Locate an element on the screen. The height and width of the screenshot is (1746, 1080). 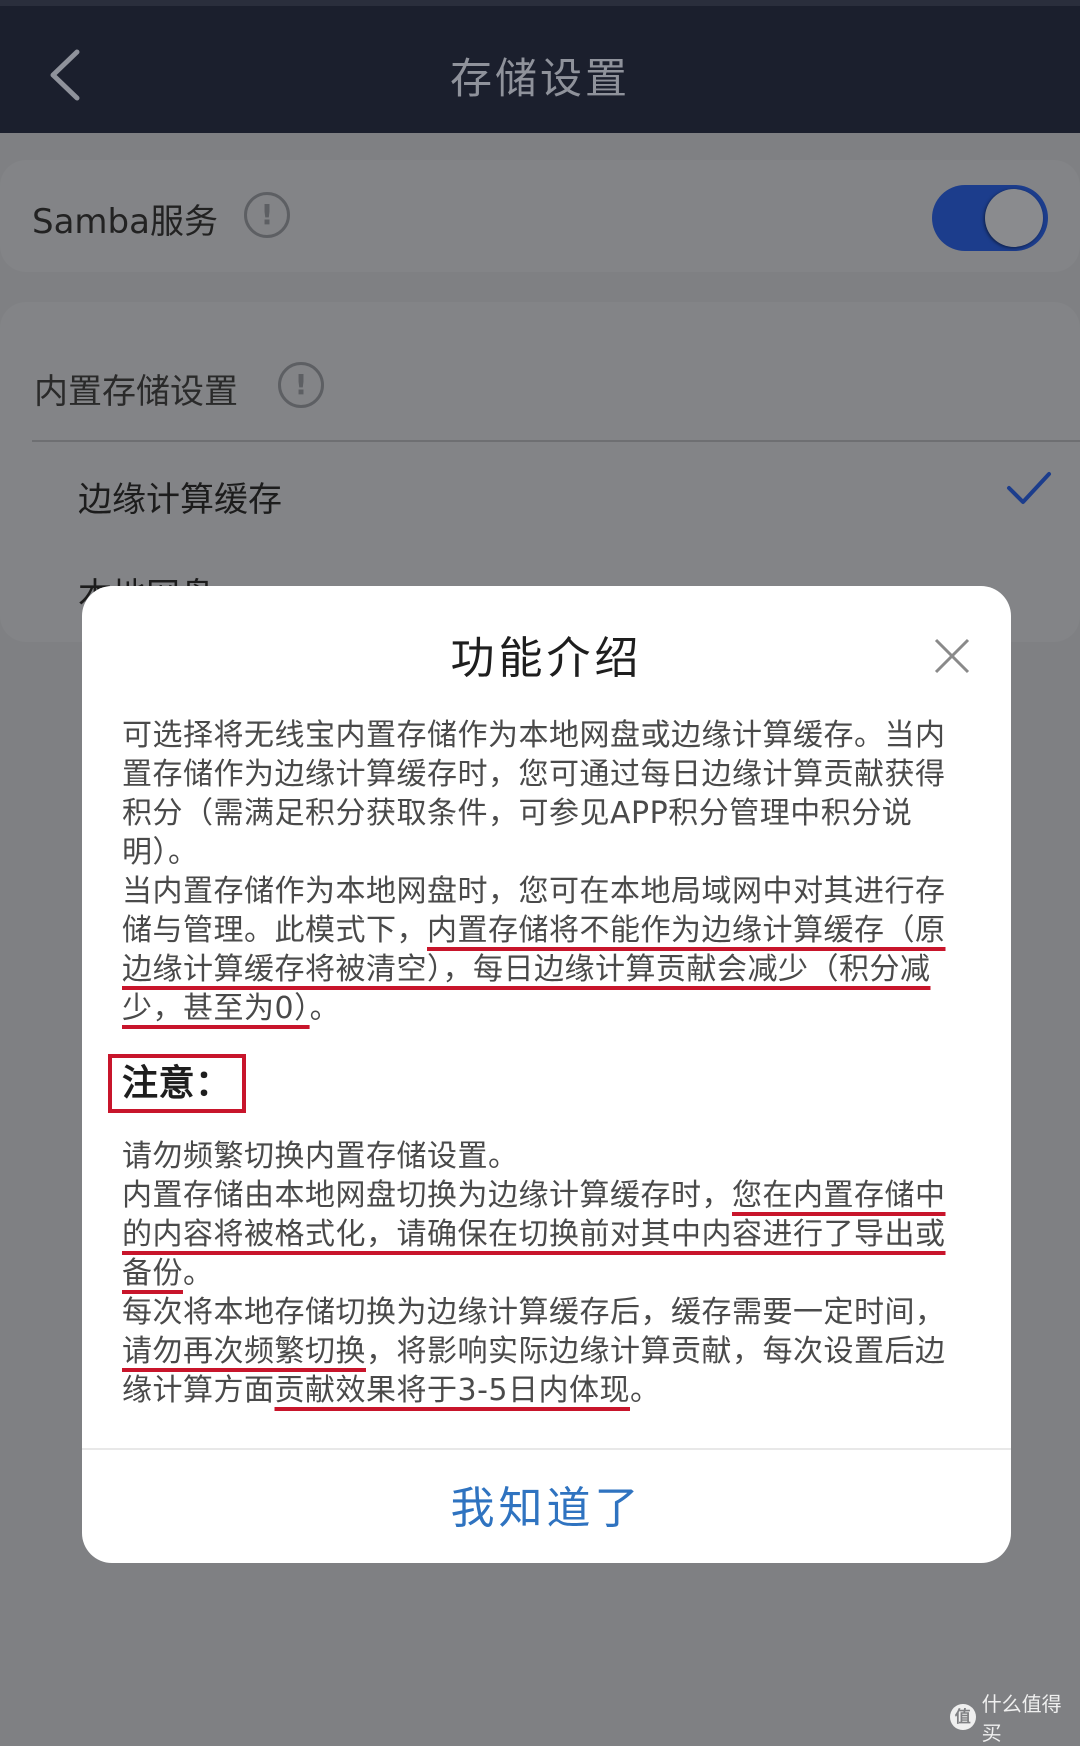
watermark: 值 什么值得买 is located at coordinates (1015, 1717).